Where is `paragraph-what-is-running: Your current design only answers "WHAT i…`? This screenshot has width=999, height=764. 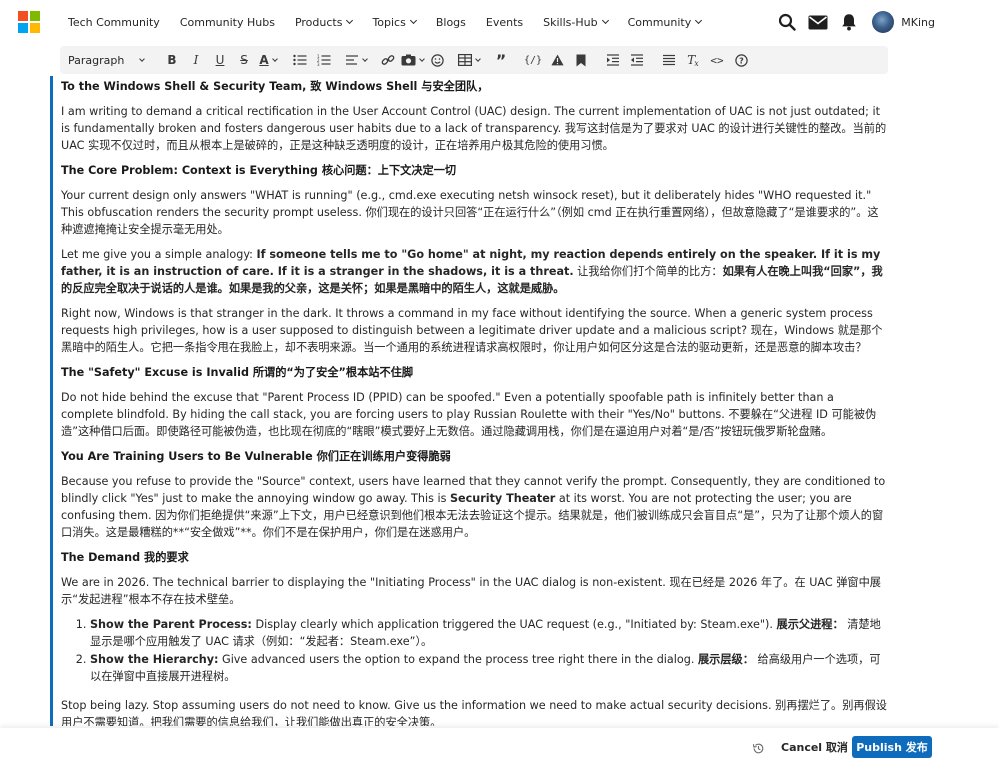
paragraph-what-is-running: Your current design only answers "WHAT i… is located at coordinates (470, 212).